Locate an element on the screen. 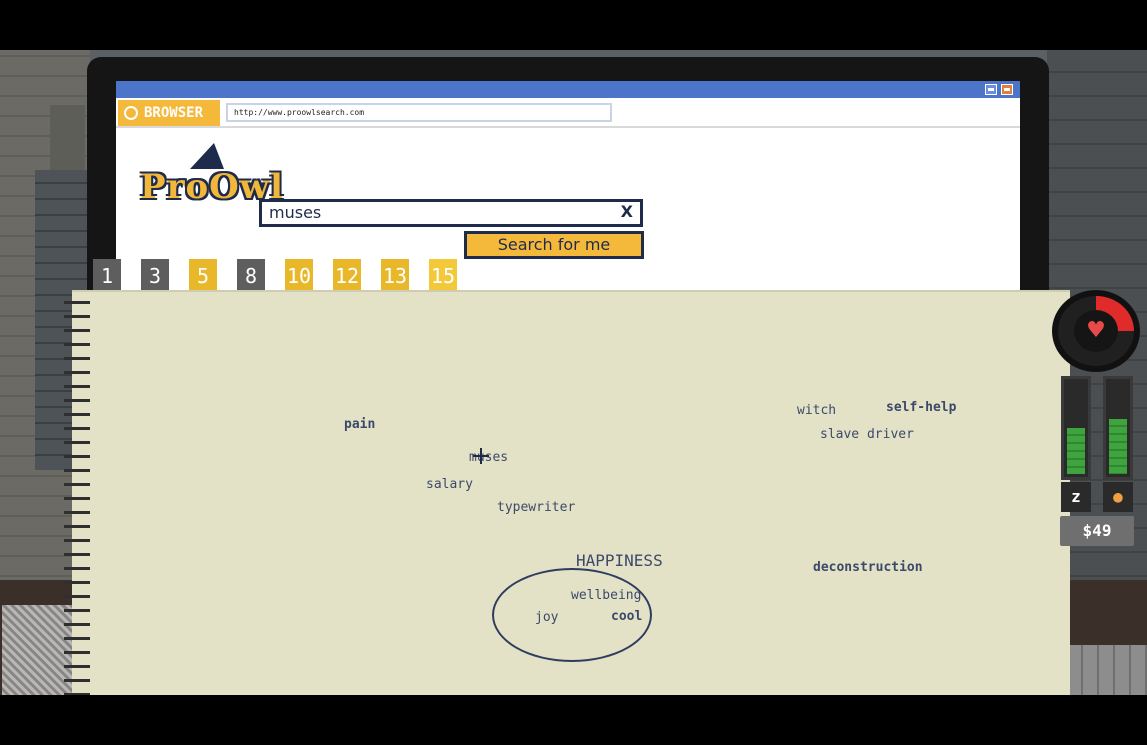 The height and width of the screenshot is (745, 1147). money-display: $49 is located at coordinates (1097, 531).